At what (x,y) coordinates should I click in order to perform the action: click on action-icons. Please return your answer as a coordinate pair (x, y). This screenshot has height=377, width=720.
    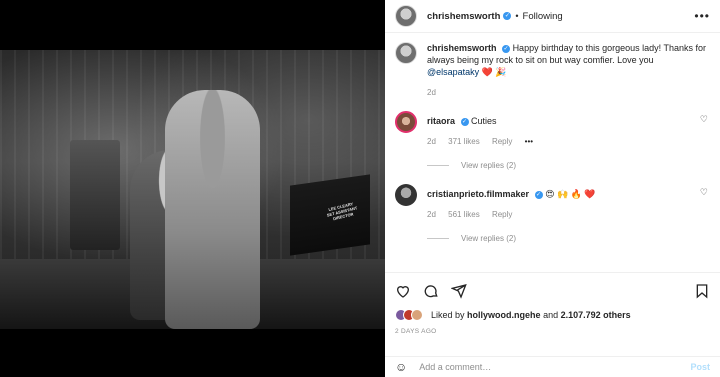
    Looking at the image, I should click on (552, 291).